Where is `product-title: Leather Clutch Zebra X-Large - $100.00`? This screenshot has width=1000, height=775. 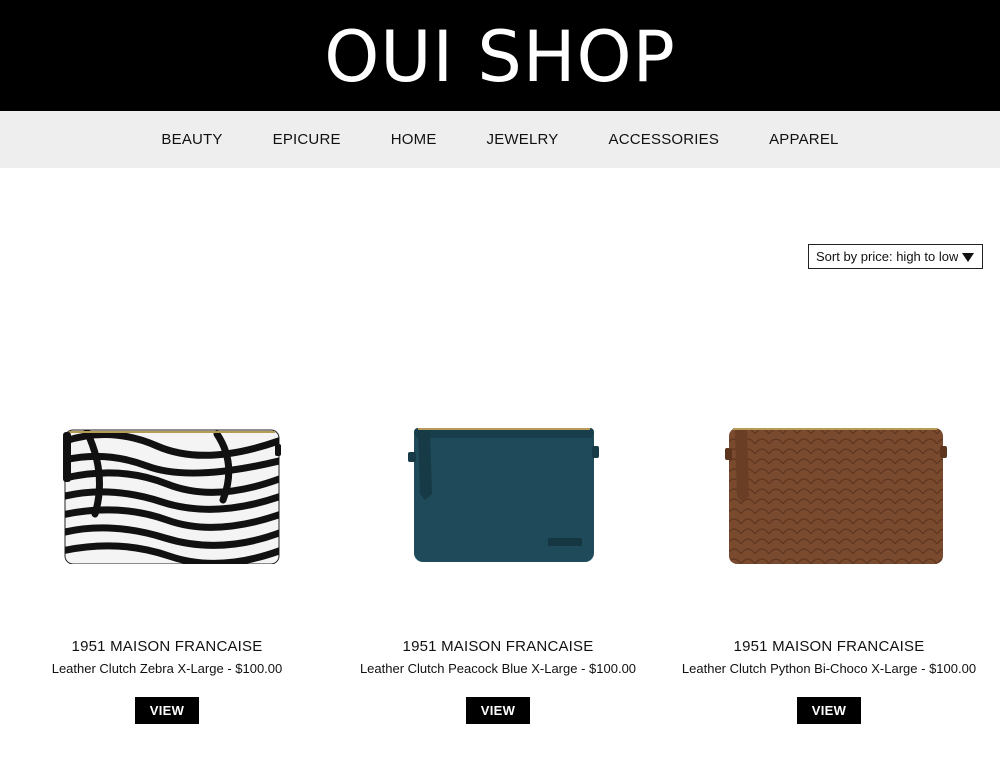
product-title: Leather Clutch Zebra X-Large - $100.00 is located at coordinates (167, 668).